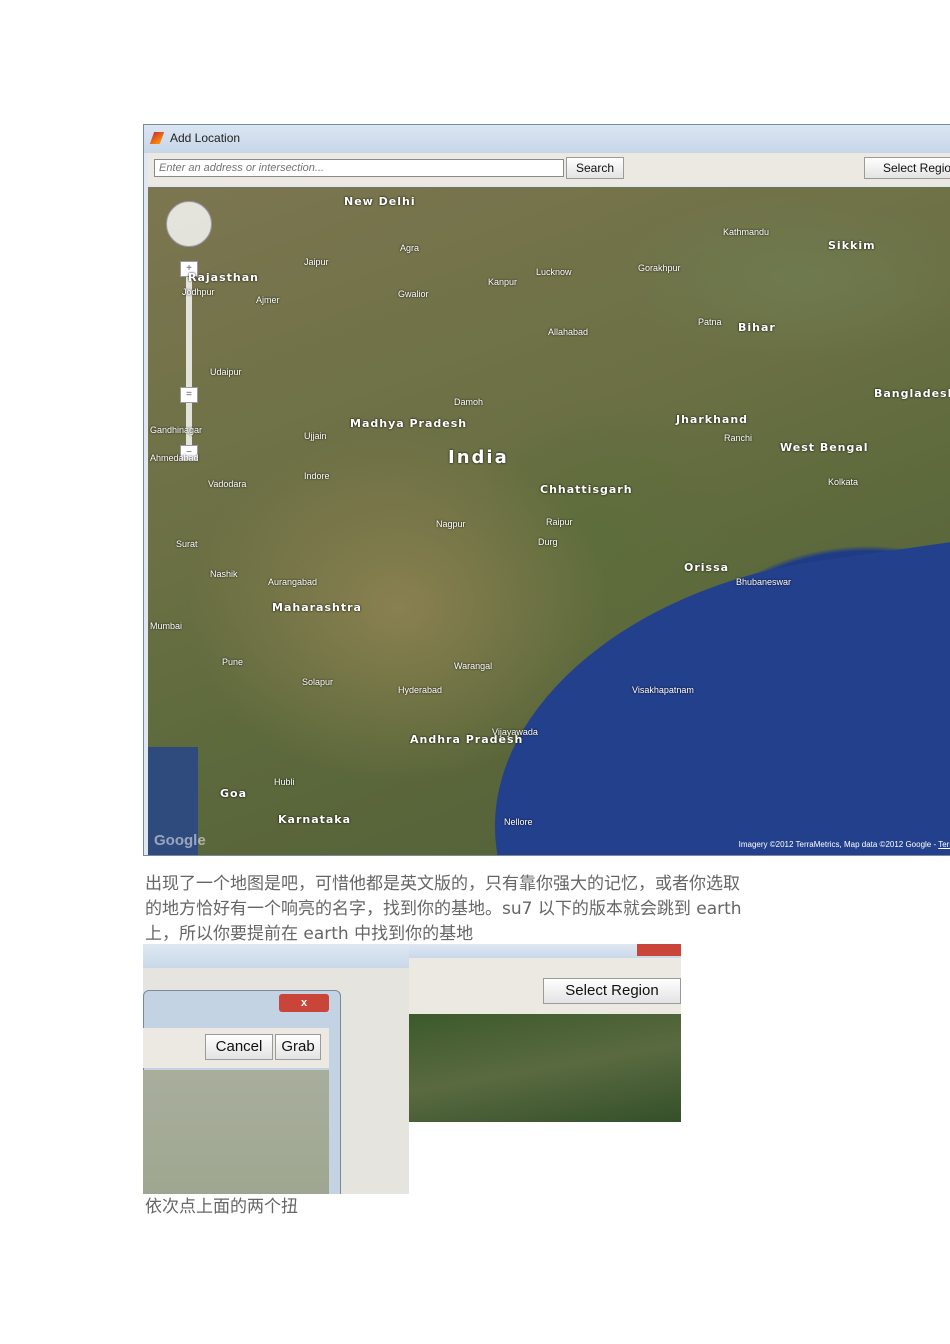 The height and width of the screenshot is (1344, 950). I want to click on map-label: Raipur, so click(559, 522).